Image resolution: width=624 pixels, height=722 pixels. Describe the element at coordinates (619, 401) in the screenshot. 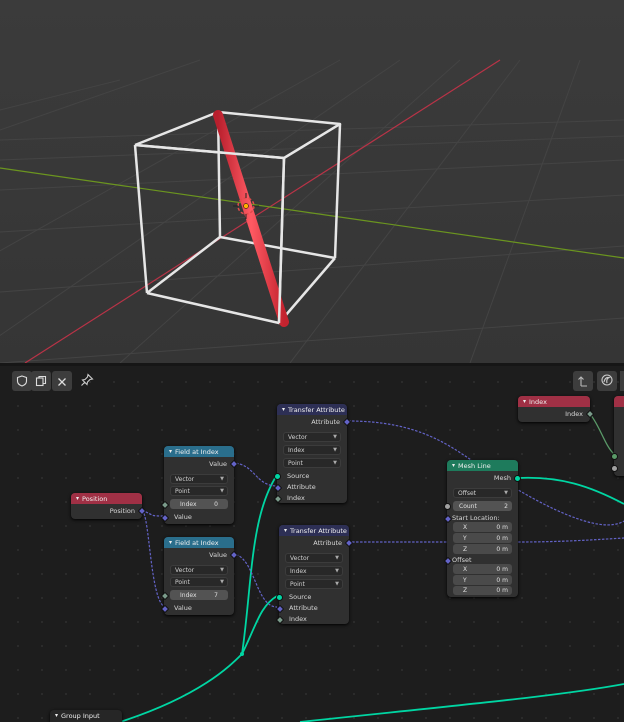

I see `node-header` at that location.